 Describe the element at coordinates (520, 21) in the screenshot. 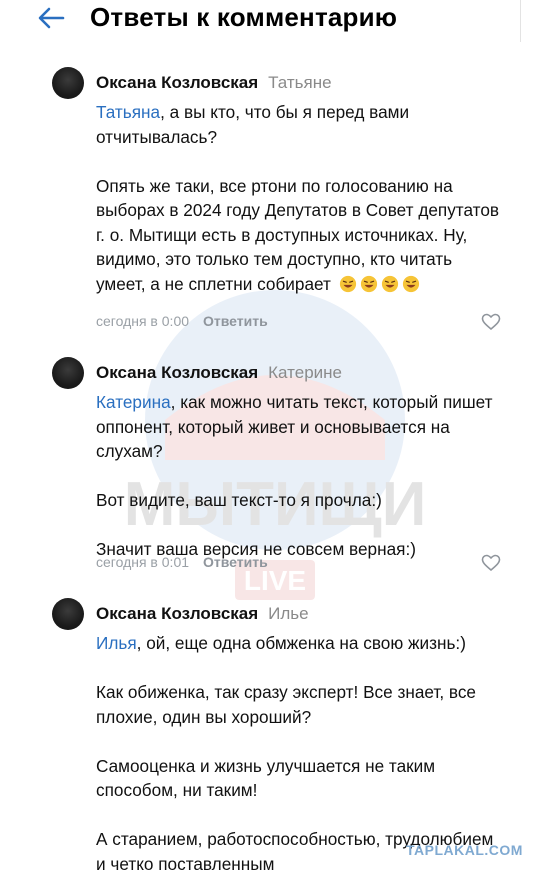

I see `divider` at that location.